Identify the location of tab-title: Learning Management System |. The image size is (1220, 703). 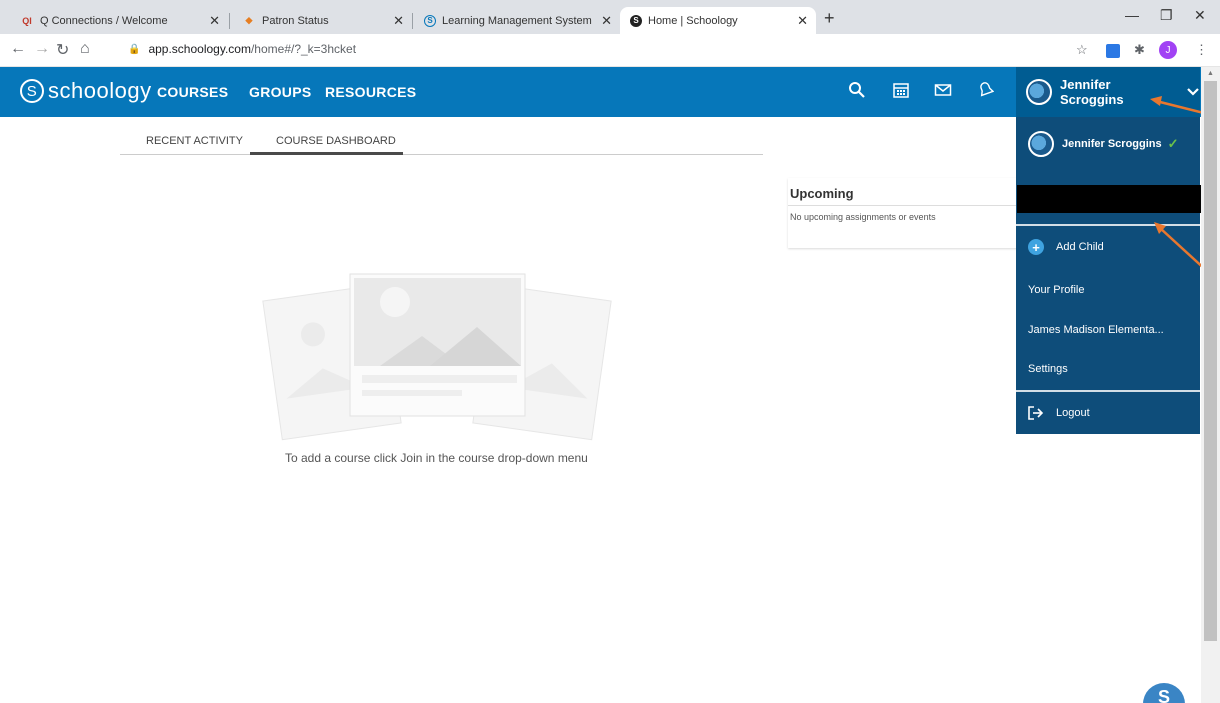
(517, 20).